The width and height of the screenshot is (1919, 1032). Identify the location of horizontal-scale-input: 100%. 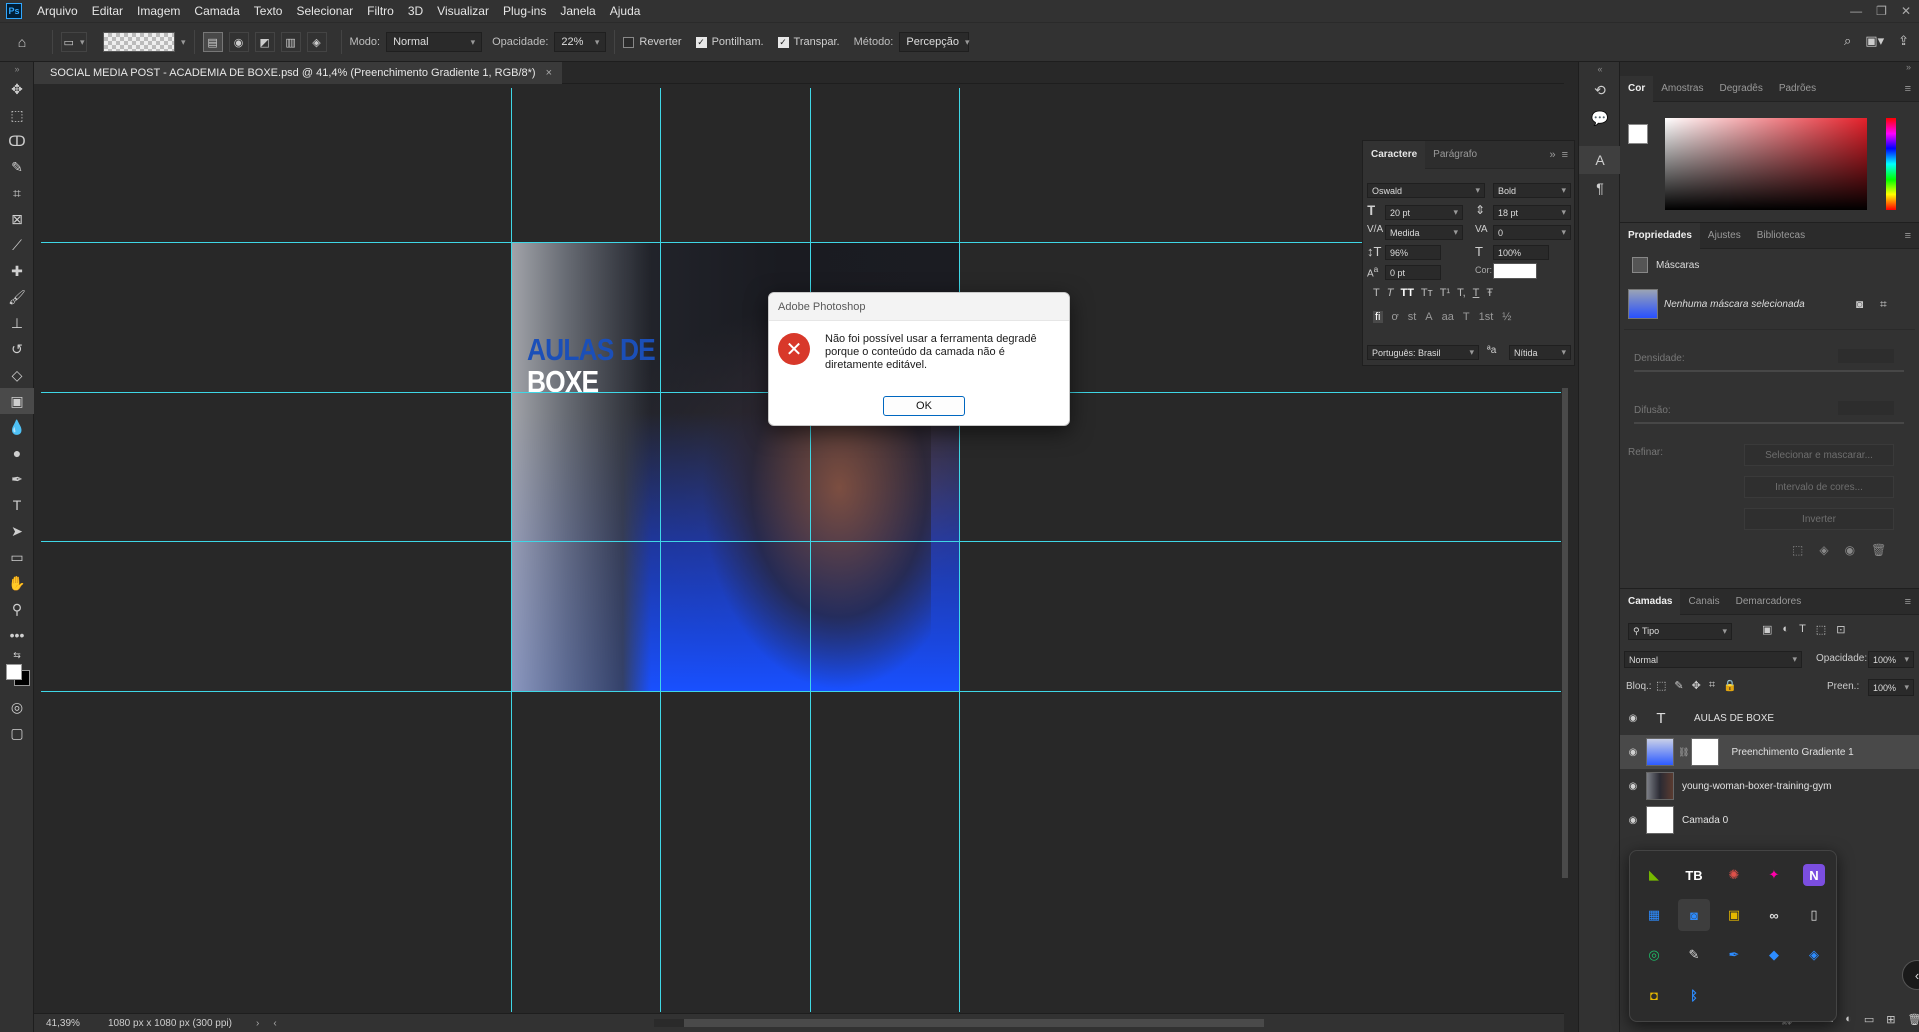
(1521, 252).